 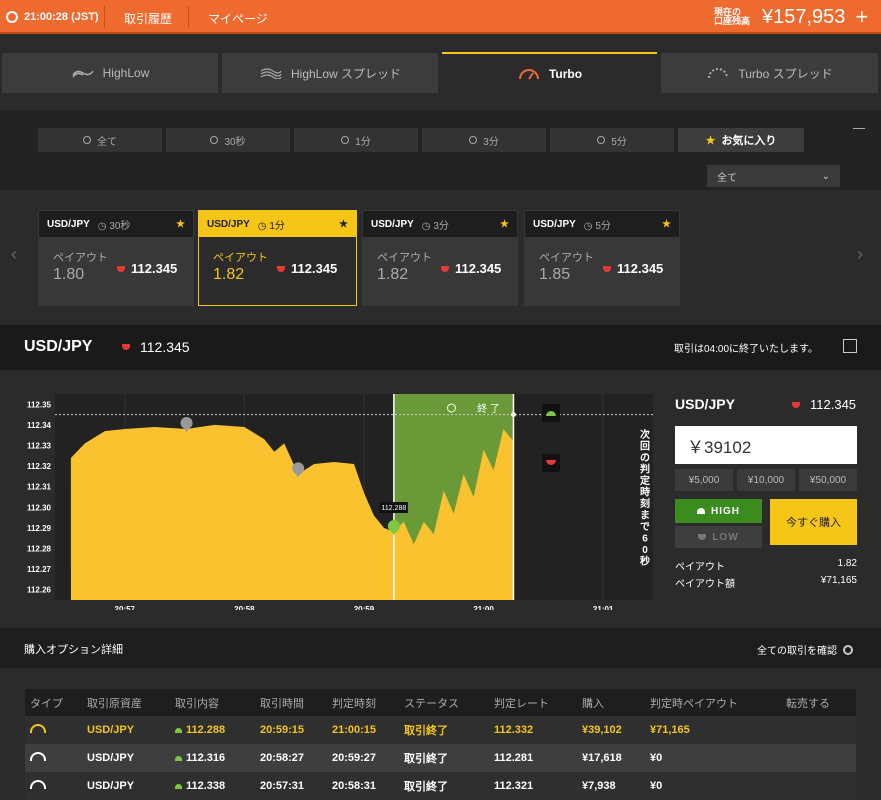 What do you see at coordinates (53, 702) in the screenshot?
I see `col-header: タイプ` at bounding box center [53, 702].